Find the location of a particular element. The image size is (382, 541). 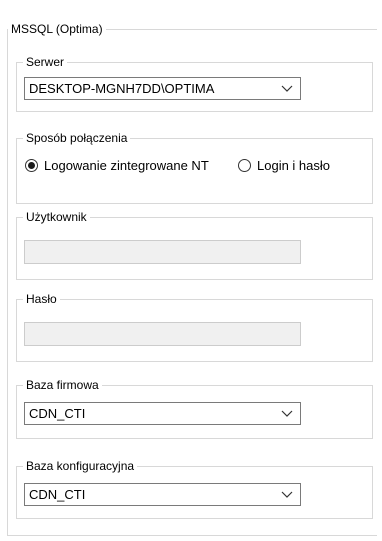

password-label: Hasło is located at coordinates (41, 299).